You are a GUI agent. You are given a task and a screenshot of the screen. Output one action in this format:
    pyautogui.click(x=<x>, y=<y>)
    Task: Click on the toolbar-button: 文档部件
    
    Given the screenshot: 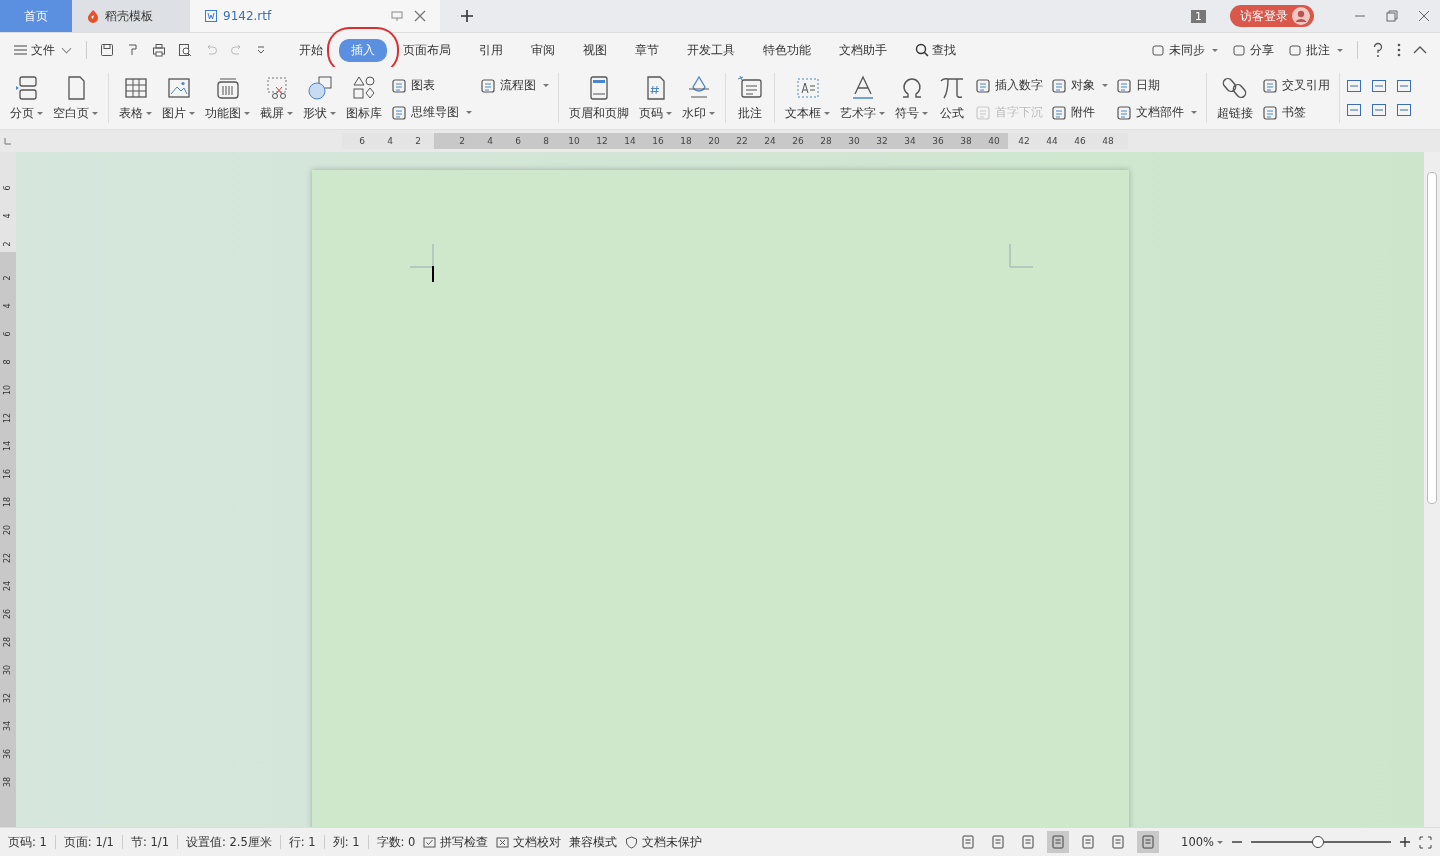 What is the action you would take?
    pyautogui.click(x=1156, y=112)
    